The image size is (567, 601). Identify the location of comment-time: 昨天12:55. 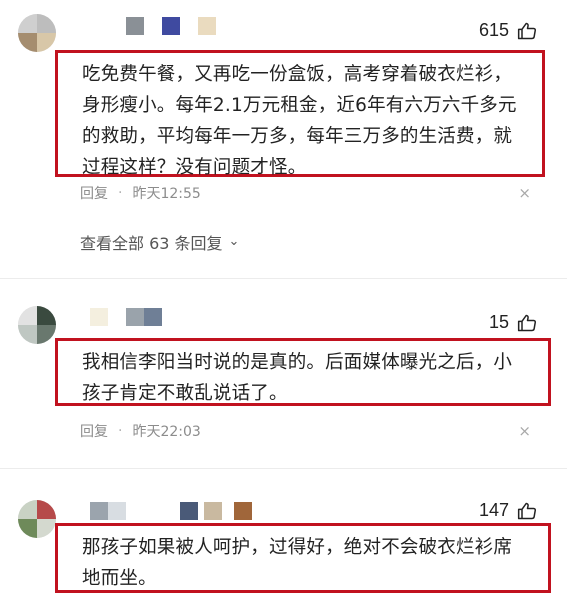
(166, 194).